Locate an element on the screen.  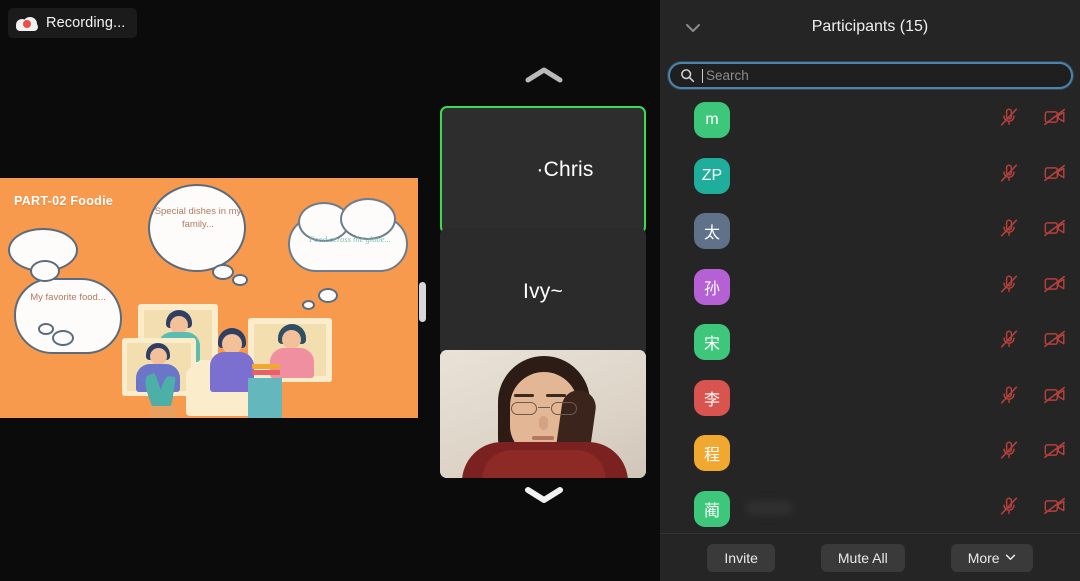
participants-panel-title: Participants (15) is located at coordinates (870, 26).